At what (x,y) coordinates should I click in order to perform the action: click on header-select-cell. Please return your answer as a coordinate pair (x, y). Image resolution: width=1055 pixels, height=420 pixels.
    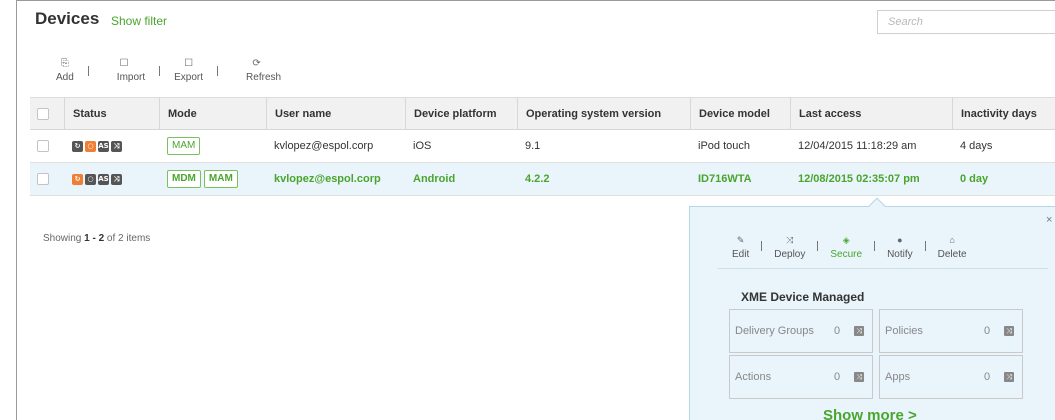
    Looking at the image, I should click on (47, 113).